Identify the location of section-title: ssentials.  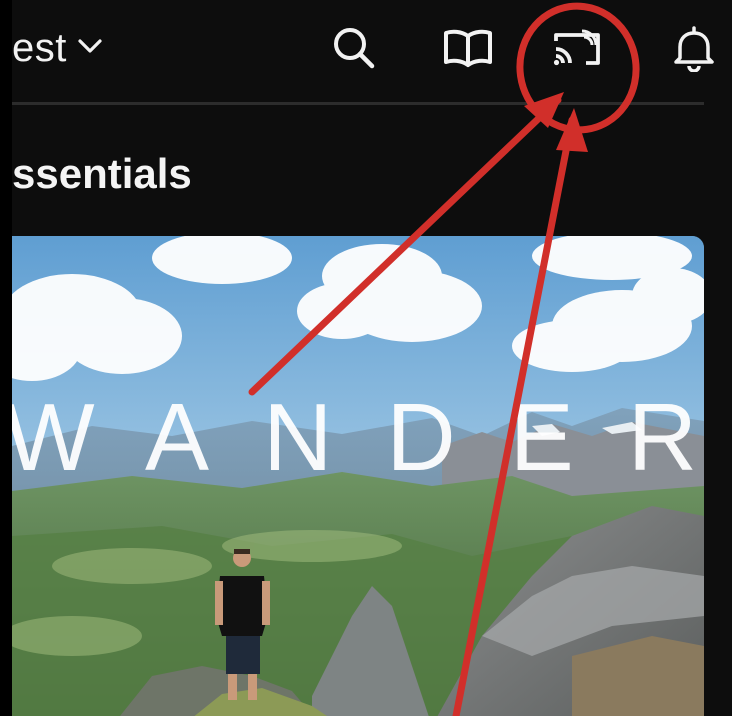
(102, 173).